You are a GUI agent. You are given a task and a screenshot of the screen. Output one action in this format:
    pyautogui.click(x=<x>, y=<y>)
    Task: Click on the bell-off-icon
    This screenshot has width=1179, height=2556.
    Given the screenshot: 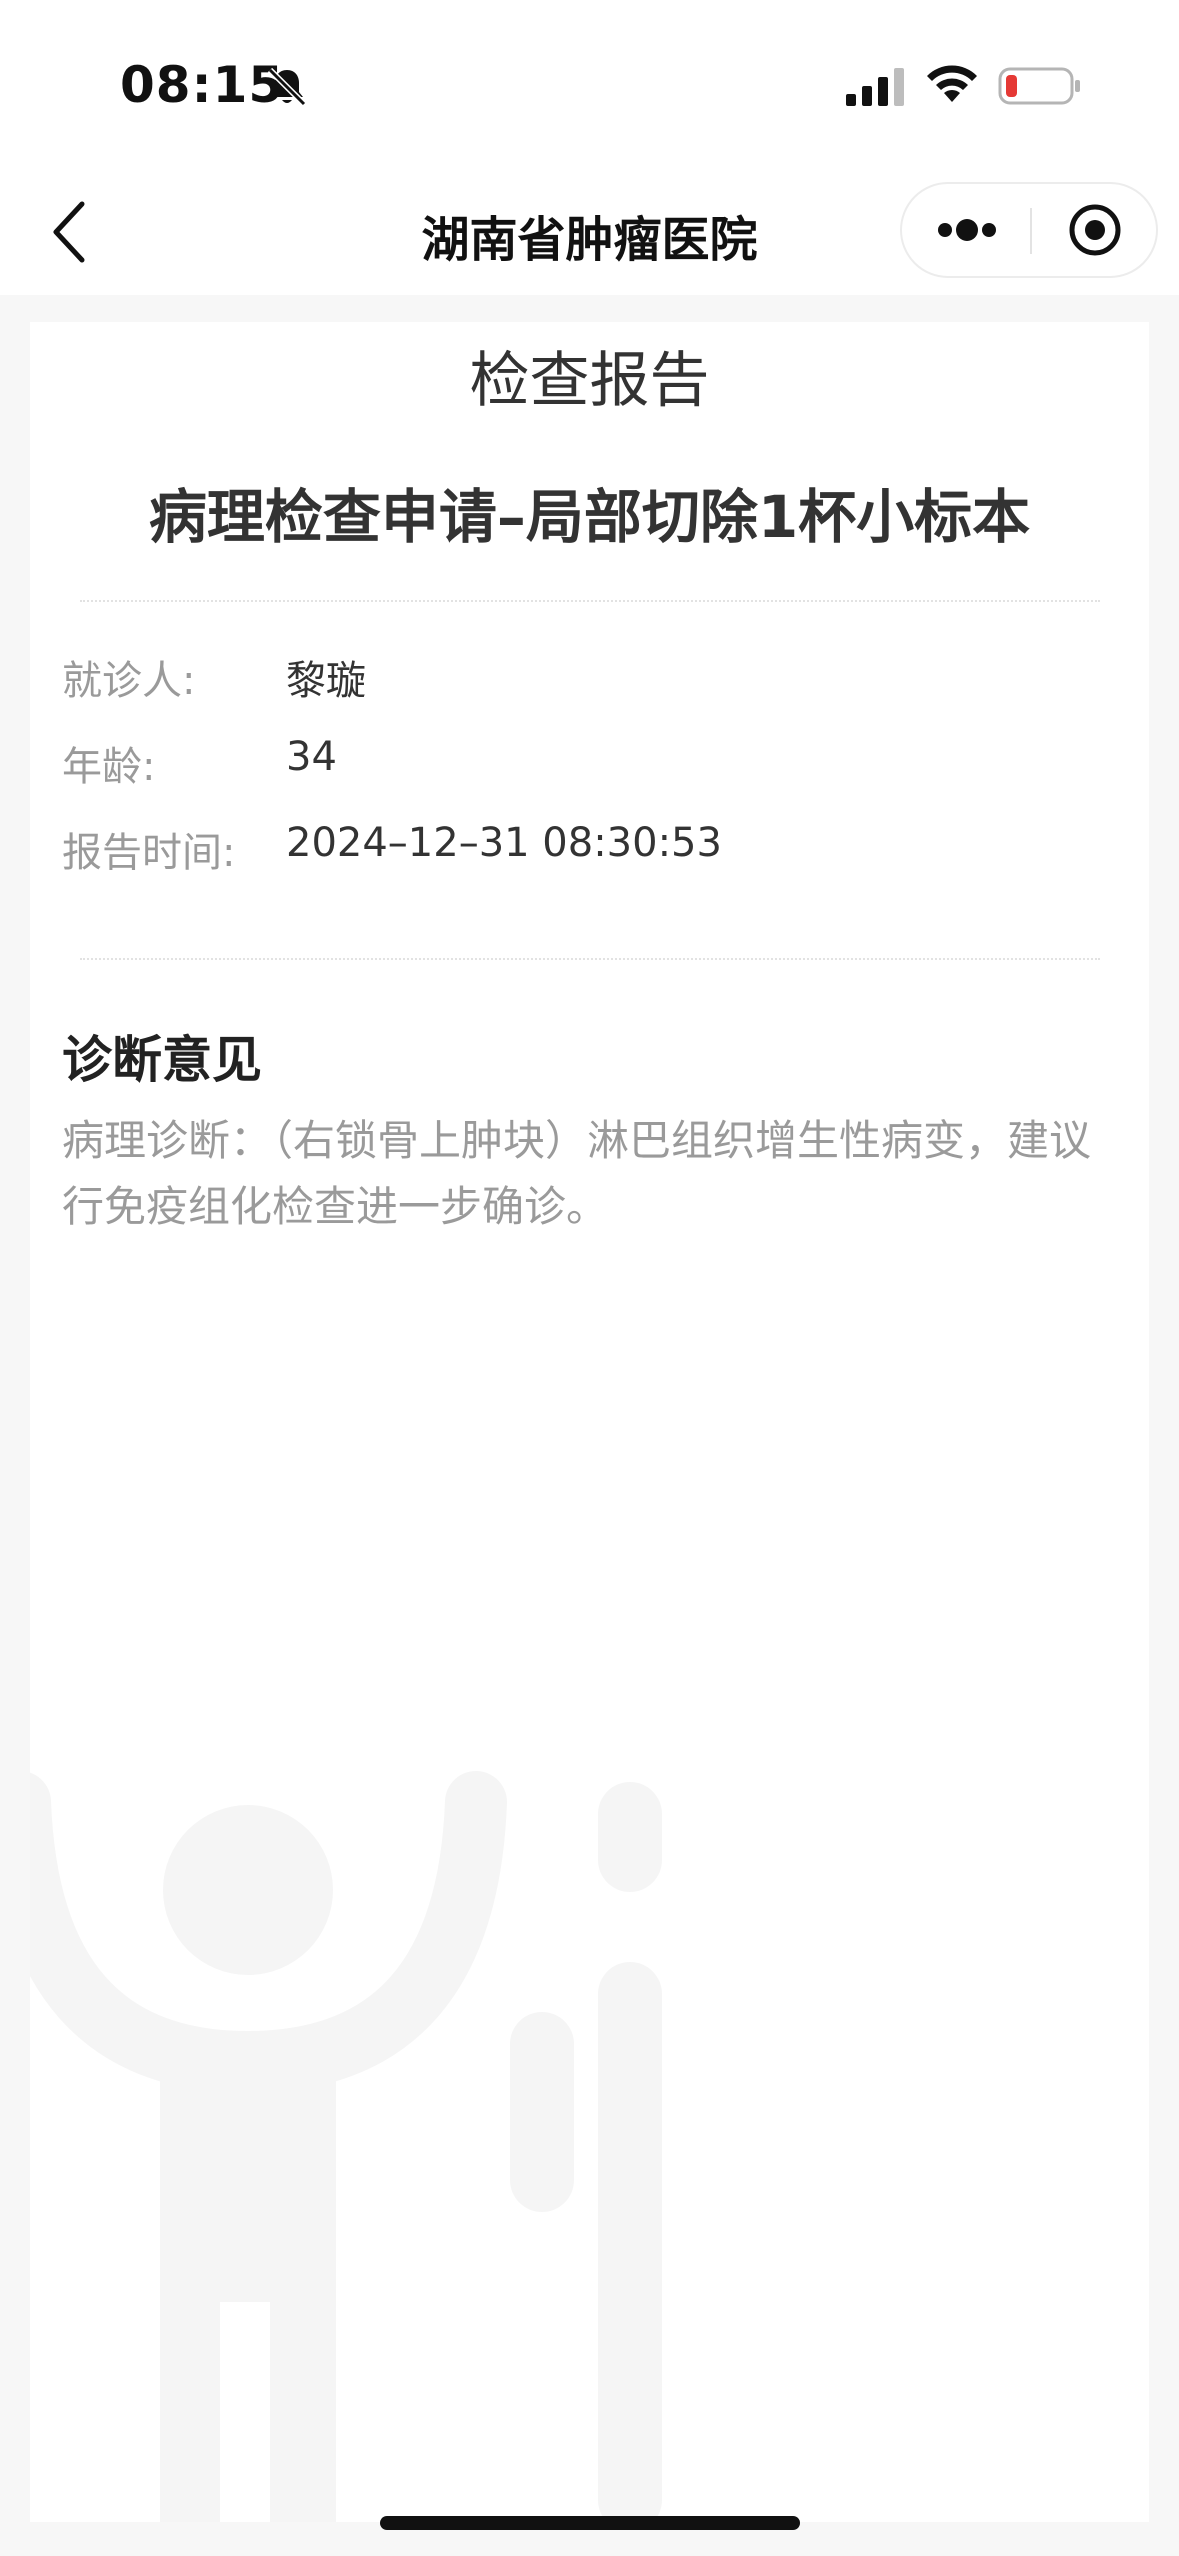 What is the action you would take?
    pyautogui.click(x=287, y=87)
    